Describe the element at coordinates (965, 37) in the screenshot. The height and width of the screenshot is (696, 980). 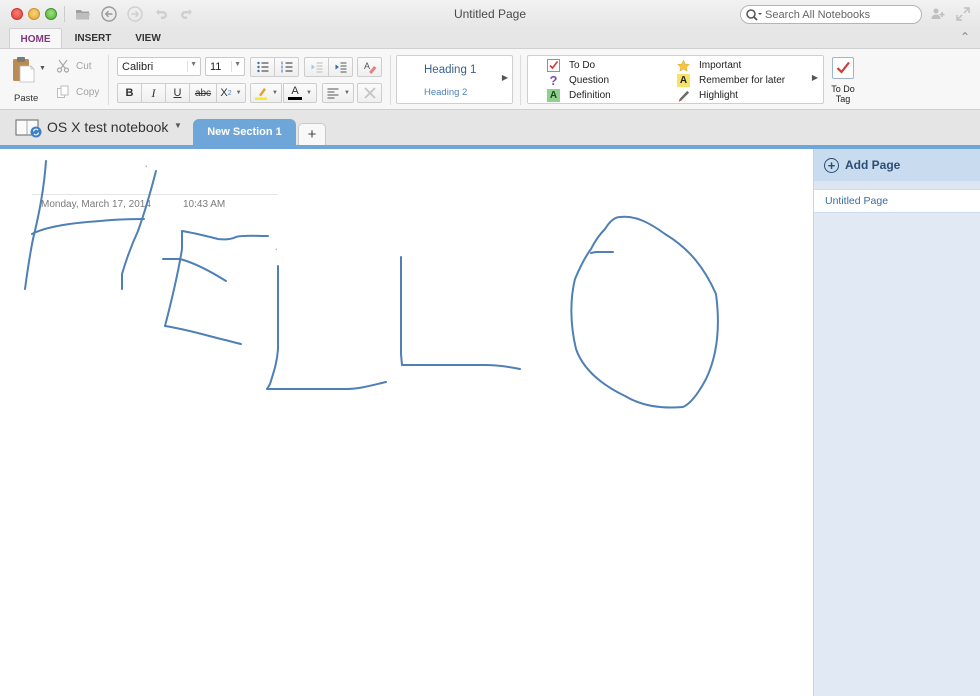
I see `collapse-ribbon-icon: ⌃` at that location.